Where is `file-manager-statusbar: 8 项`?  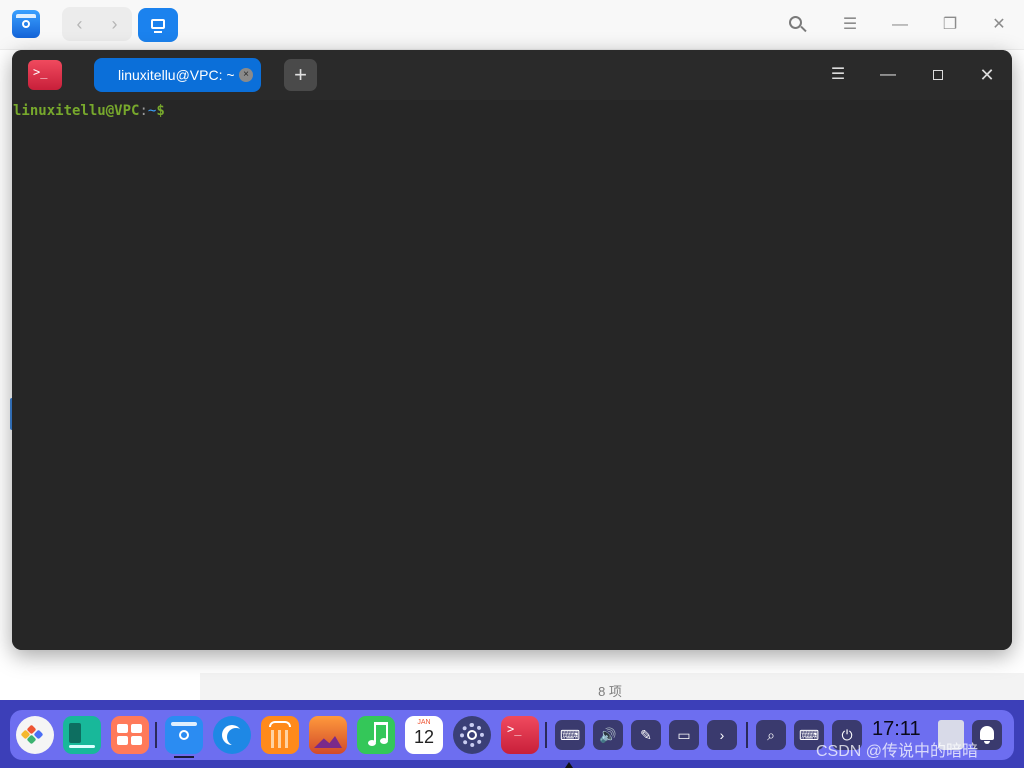 file-manager-statusbar: 8 项 is located at coordinates (612, 687).